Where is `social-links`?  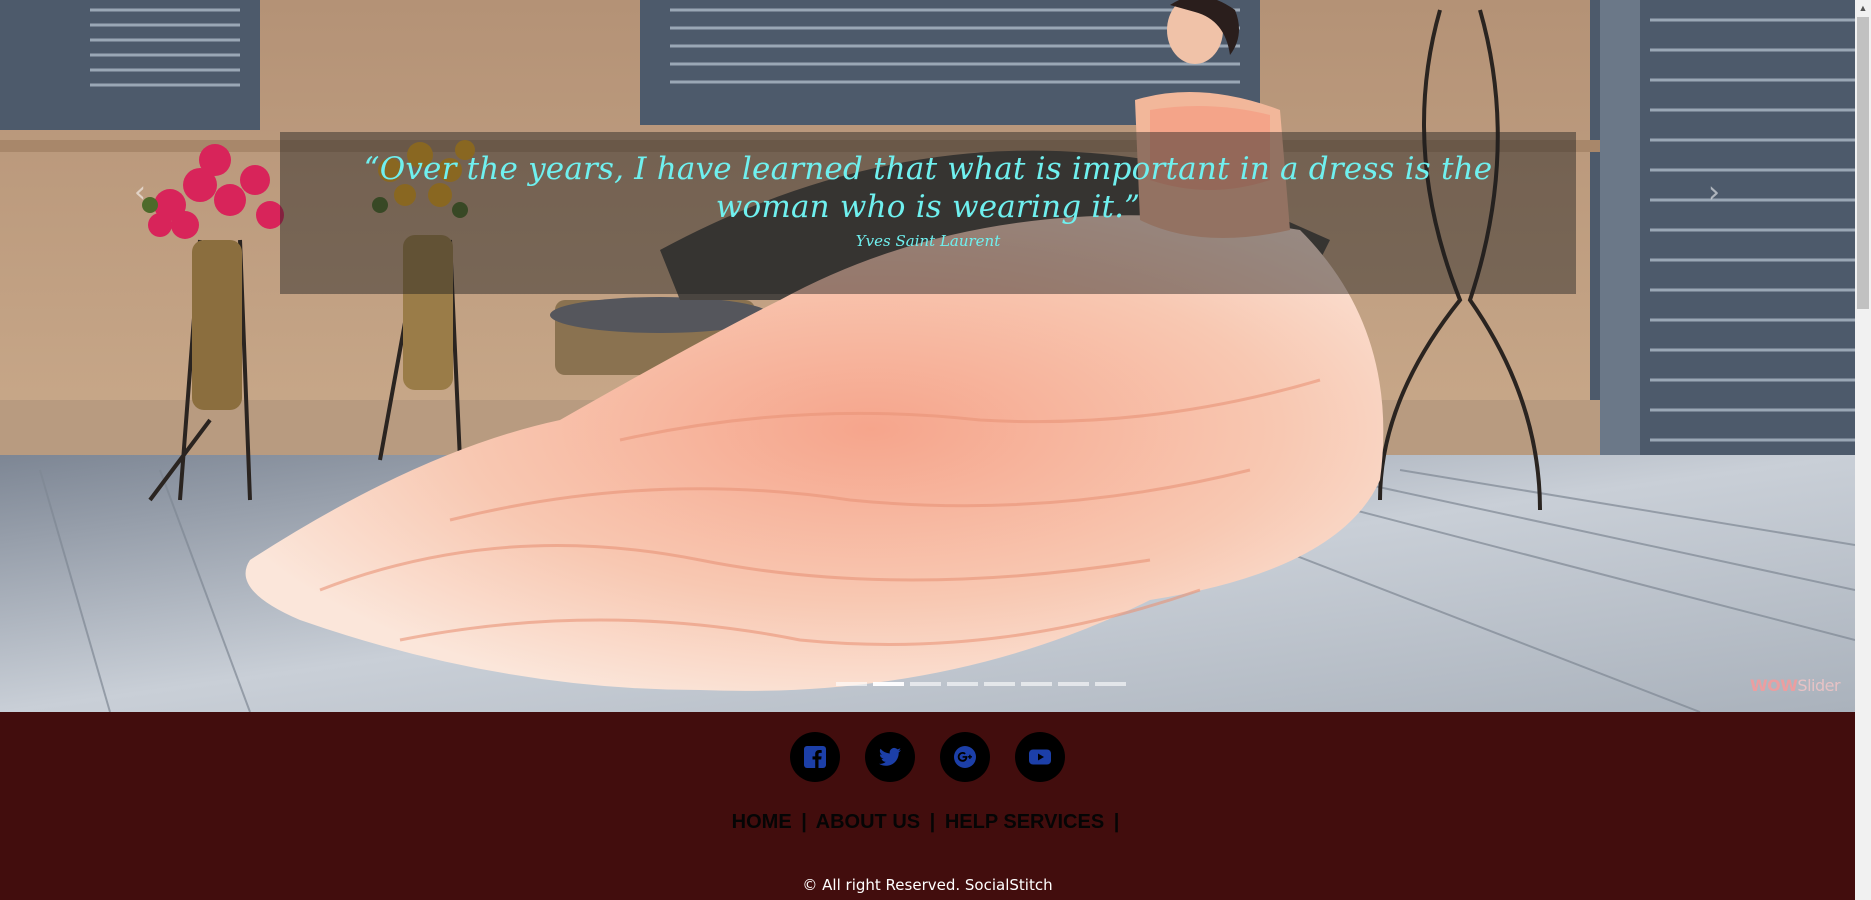 social-links is located at coordinates (927, 757).